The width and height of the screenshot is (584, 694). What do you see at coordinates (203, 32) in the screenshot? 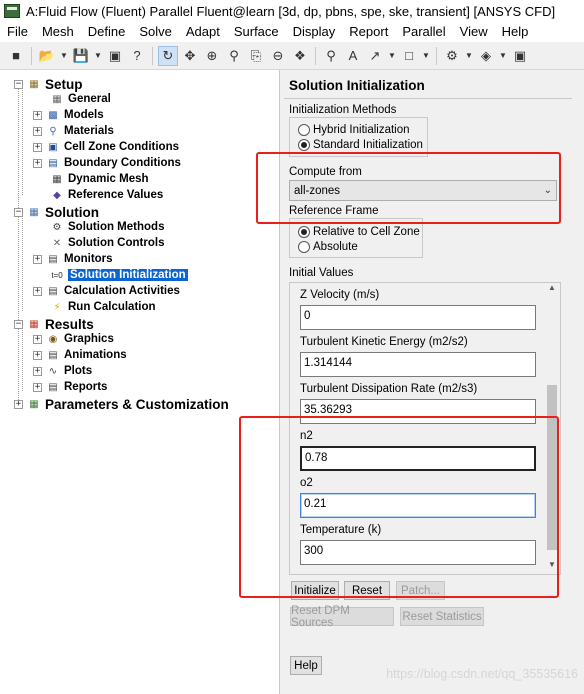
I see `menu-adapt: Adapt` at bounding box center [203, 32].